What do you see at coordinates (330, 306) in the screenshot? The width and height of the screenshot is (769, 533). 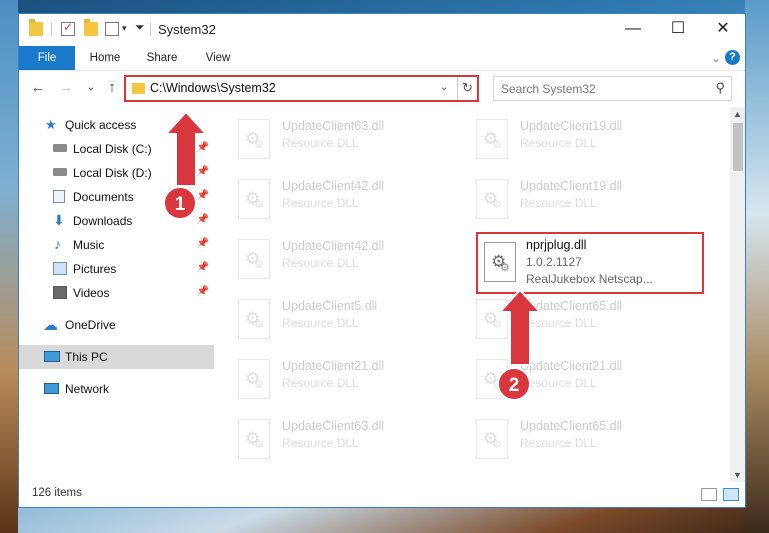 I see `file-name: UpdateClient5.dll` at bounding box center [330, 306].